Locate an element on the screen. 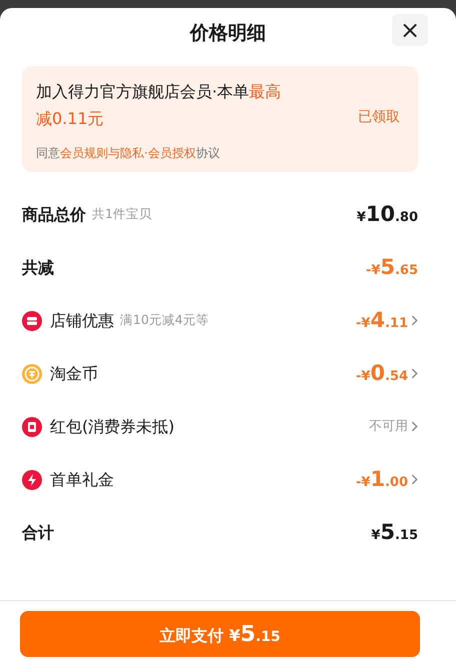  row-note: 共1件宝贝 is located at coordinates (122, 214).